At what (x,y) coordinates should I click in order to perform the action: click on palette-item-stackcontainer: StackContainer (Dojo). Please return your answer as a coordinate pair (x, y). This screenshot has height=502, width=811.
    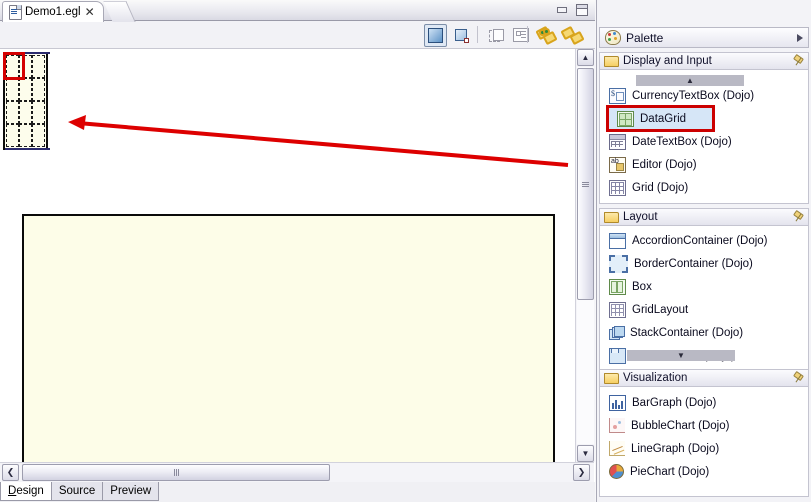
    Looking at the image, I should click on (704, 332).